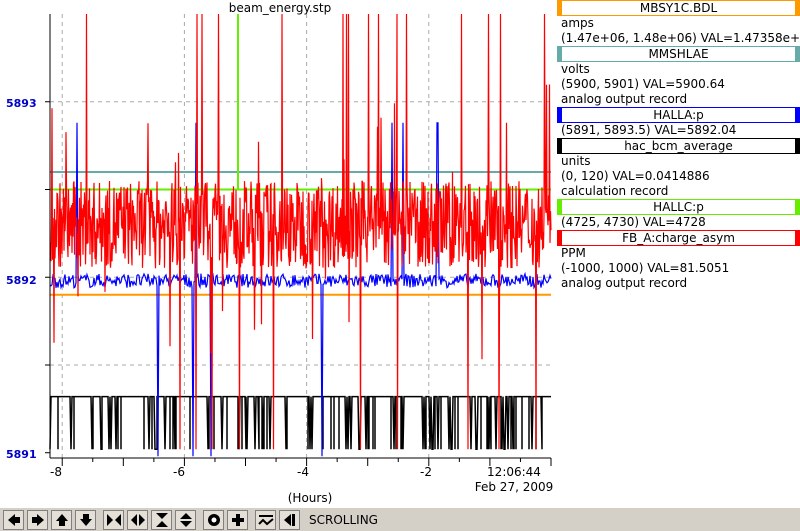 The width and height of the screenshot is (800, 531). Describe the element at coordinates (633, 222) in the screenshot. I see `legend-pv-info: (4725, 4730) VAL=4728` at that location.